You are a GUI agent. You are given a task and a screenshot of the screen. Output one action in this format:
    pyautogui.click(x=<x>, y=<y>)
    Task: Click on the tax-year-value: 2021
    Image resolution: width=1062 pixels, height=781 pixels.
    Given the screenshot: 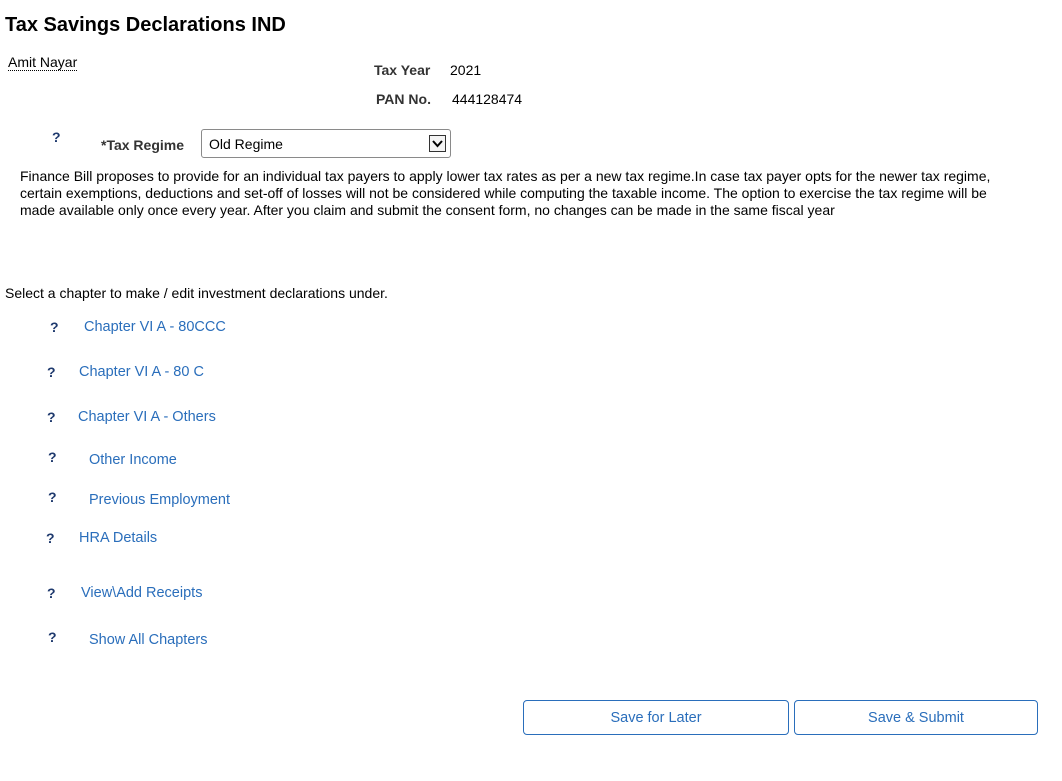 What is the action you would take?
    pyautogui.click(x=466, y=70)
    